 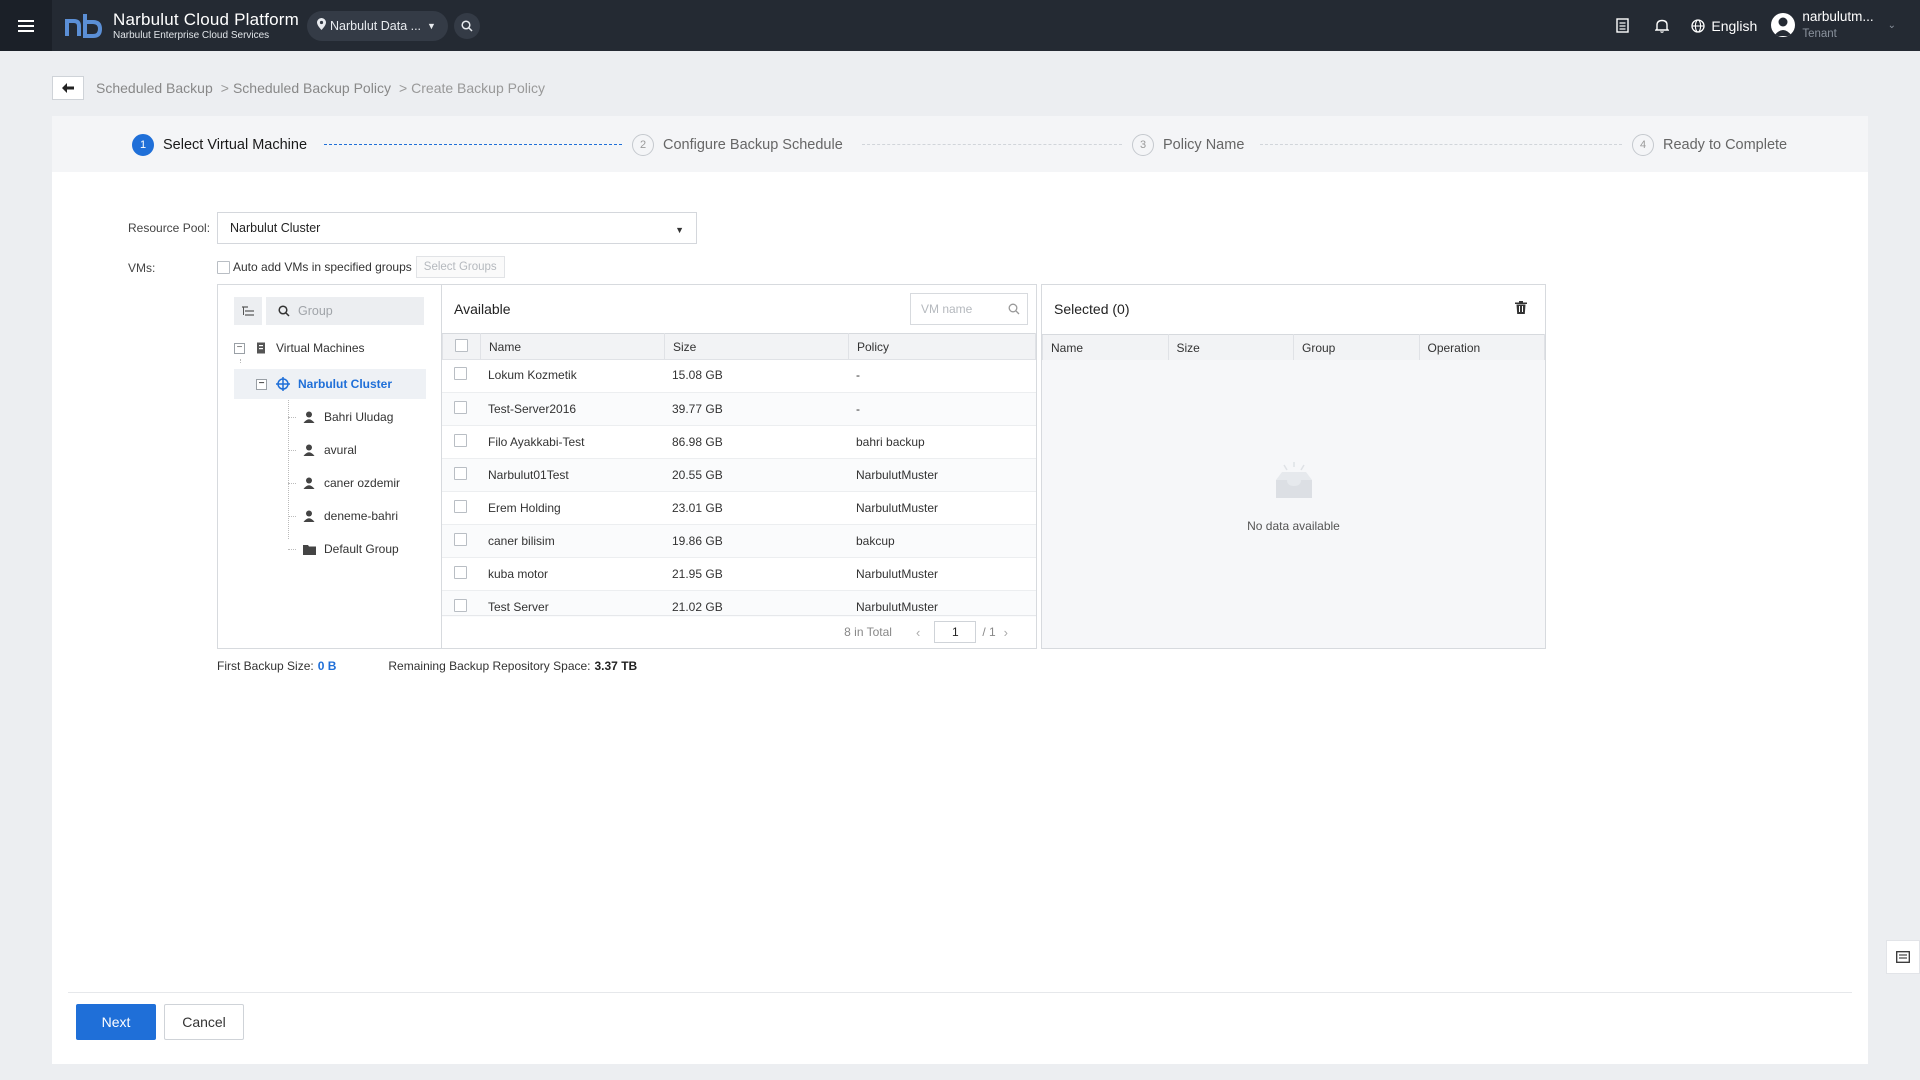 I want to click on back-button, so click(x=68, y=88).